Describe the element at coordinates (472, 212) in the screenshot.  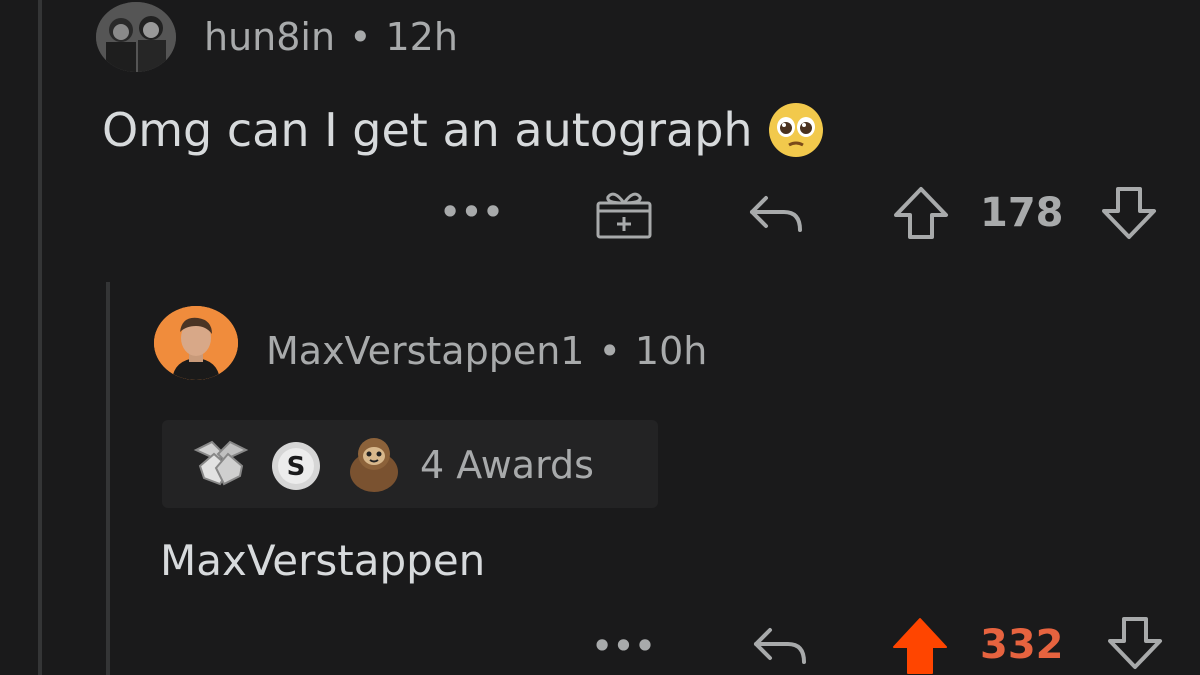
I see `parent-more-options-button: •••` at that location.